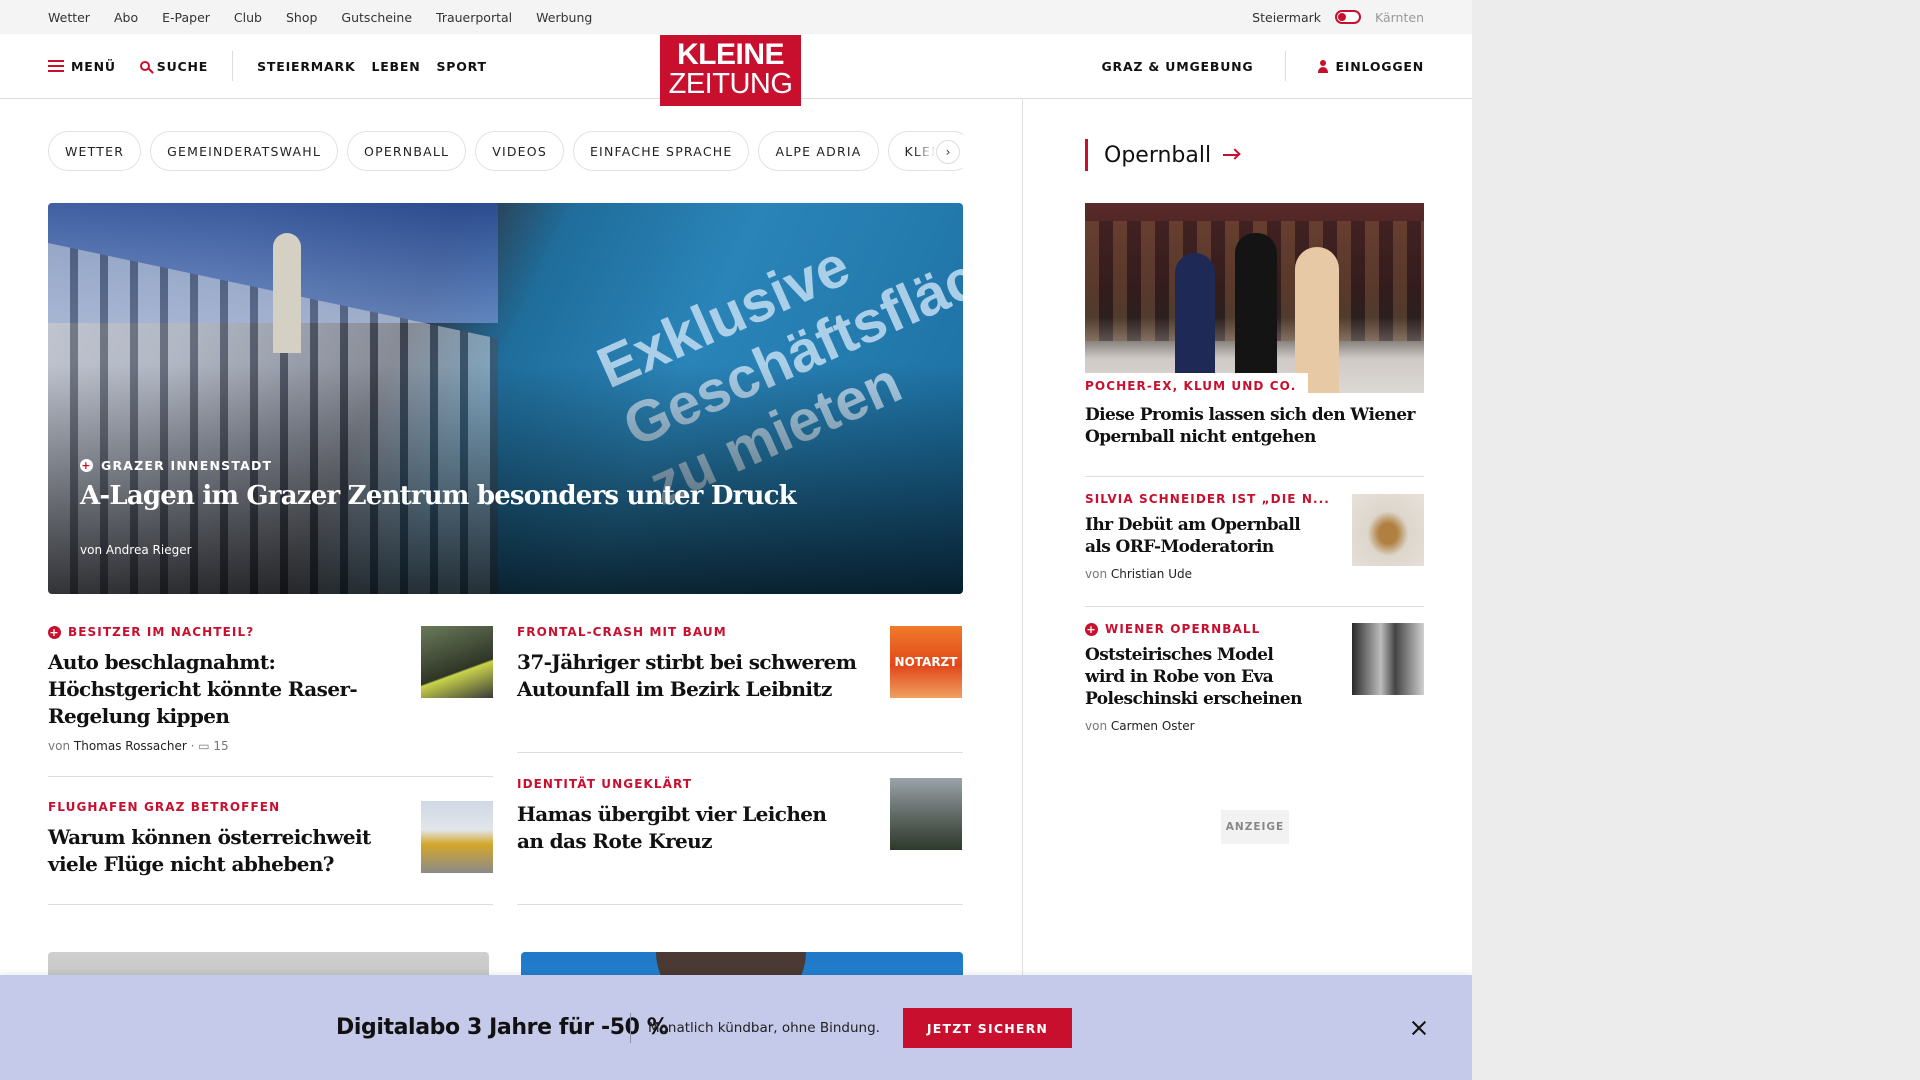 The image size is (1920, 1080). What do you see at coordinates (126, 17) in the screenshot?
I see `utility-link-abo: Abo` at bounding box center [126, 17].